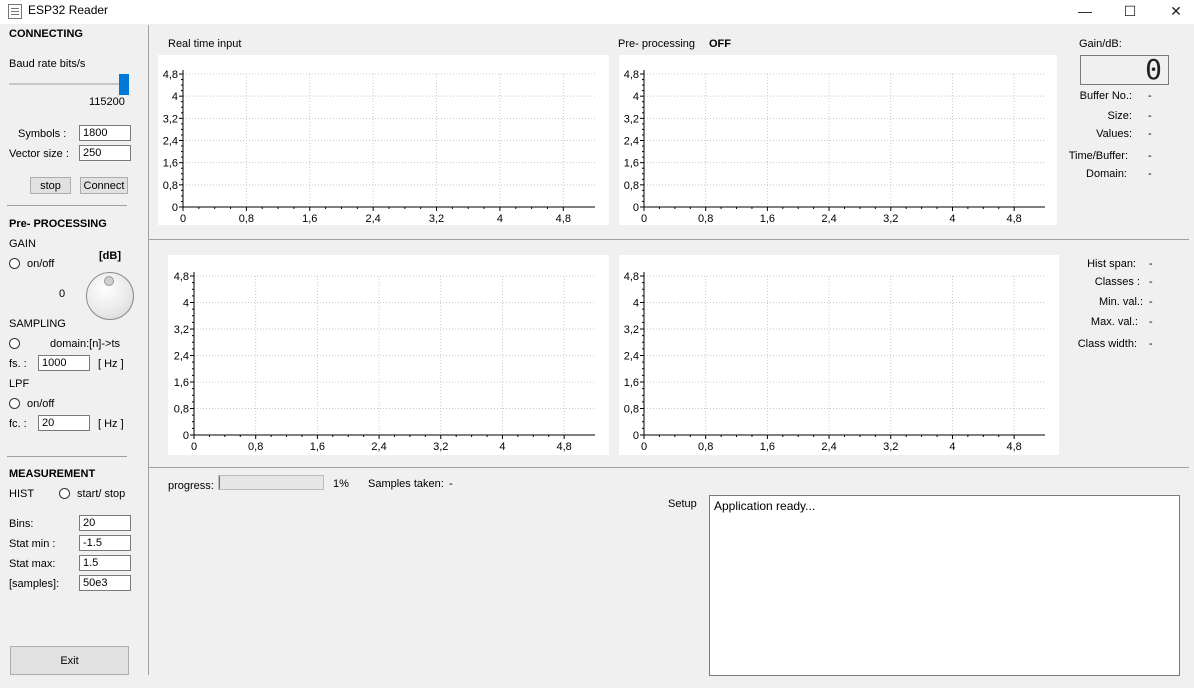  What do you see at coordinates (271, 482) in the screenshot?
I see `progress-bar` at bounding box center [271, 482].